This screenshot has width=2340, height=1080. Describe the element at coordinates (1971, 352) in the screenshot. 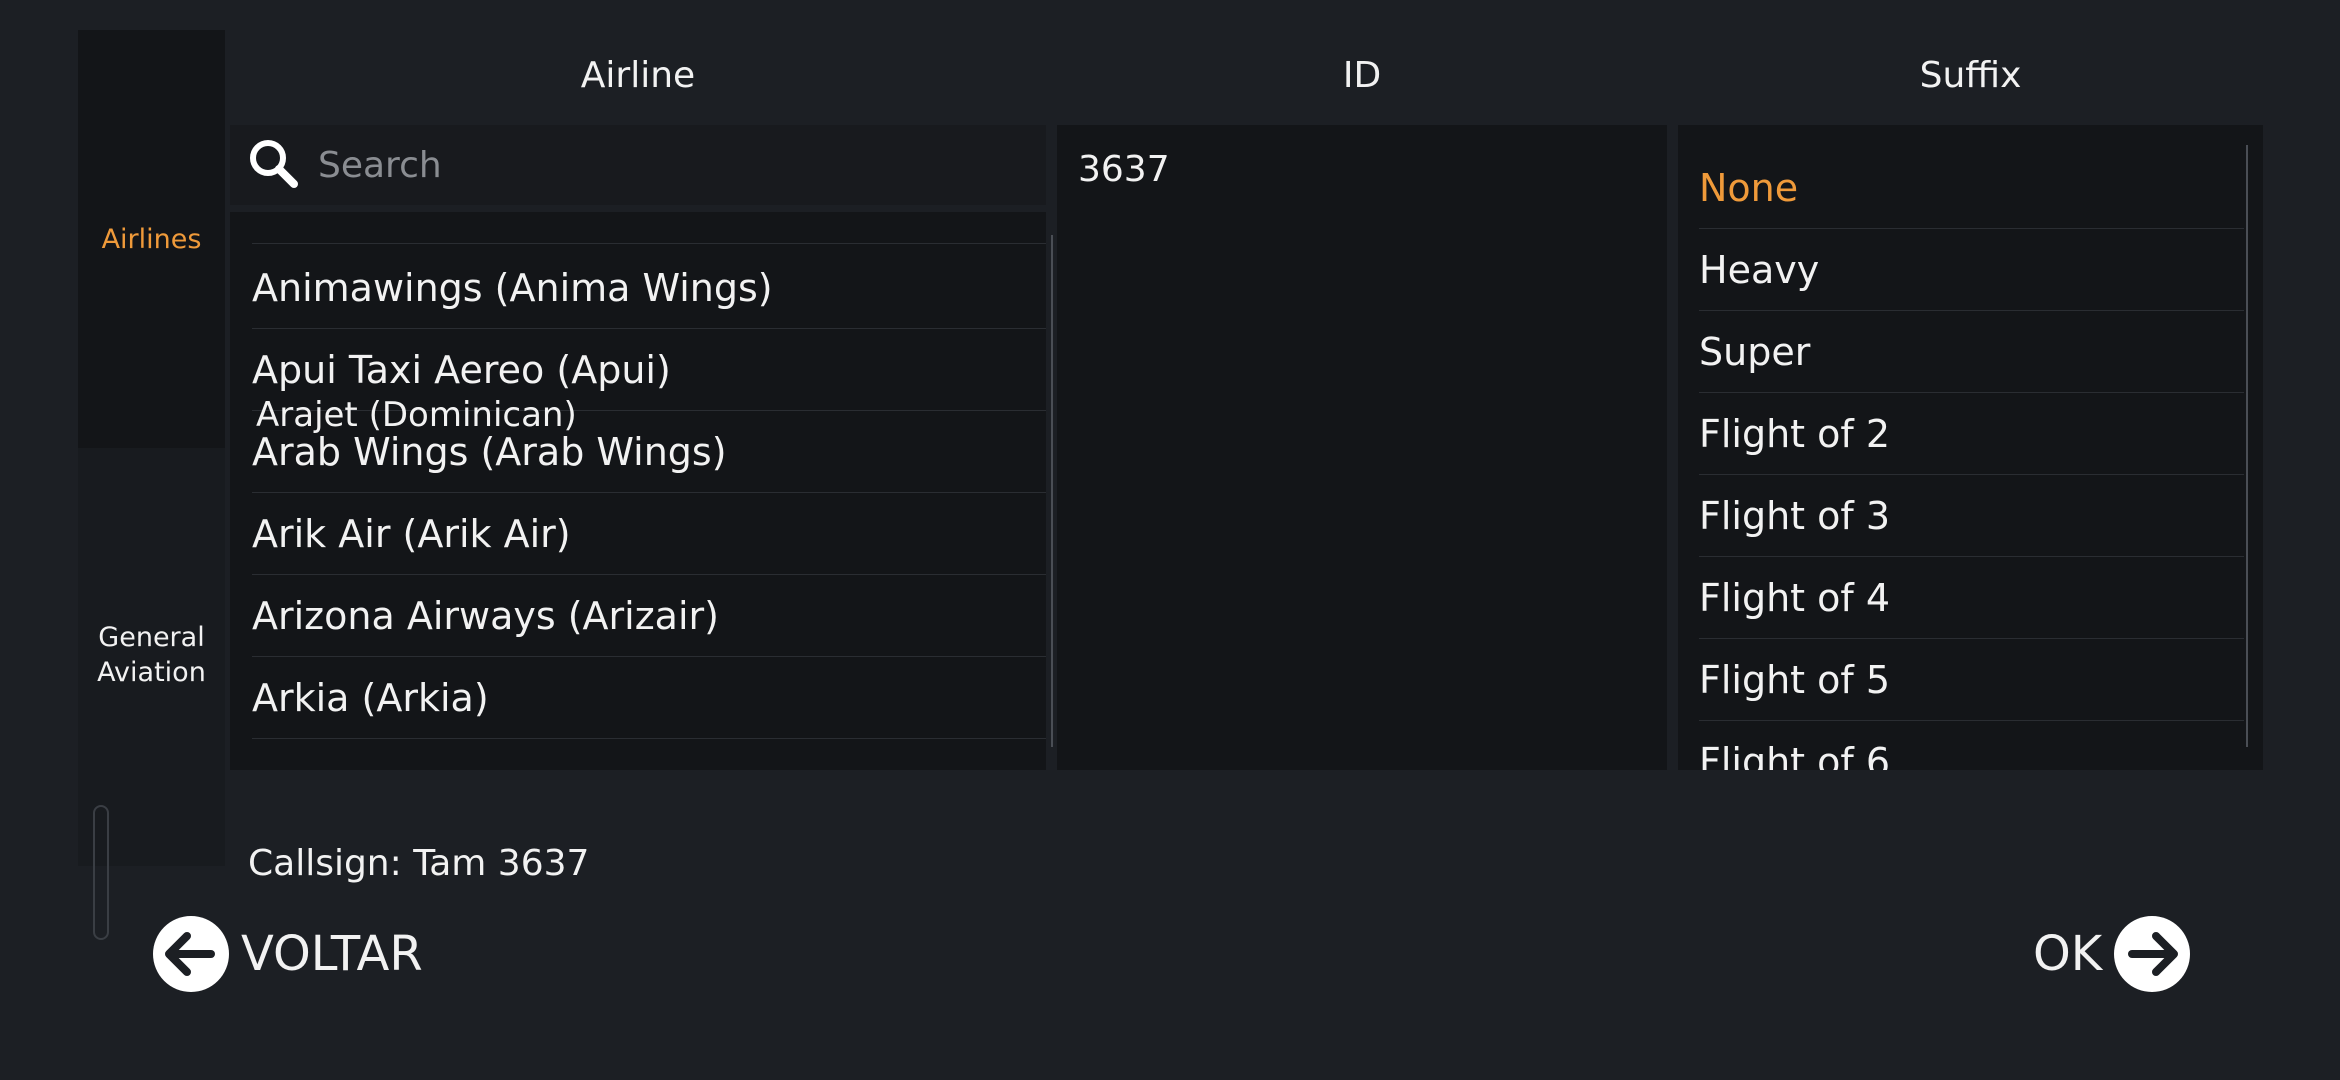

I see `suffix-item-super: Super` at that location.